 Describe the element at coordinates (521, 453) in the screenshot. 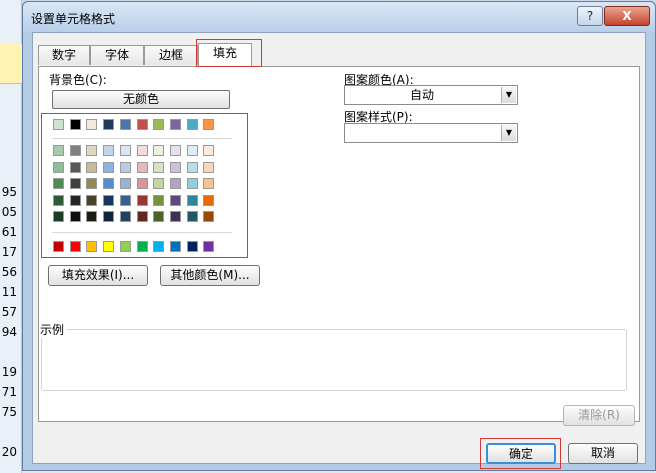

I see `ok-button: 确定` at that location.